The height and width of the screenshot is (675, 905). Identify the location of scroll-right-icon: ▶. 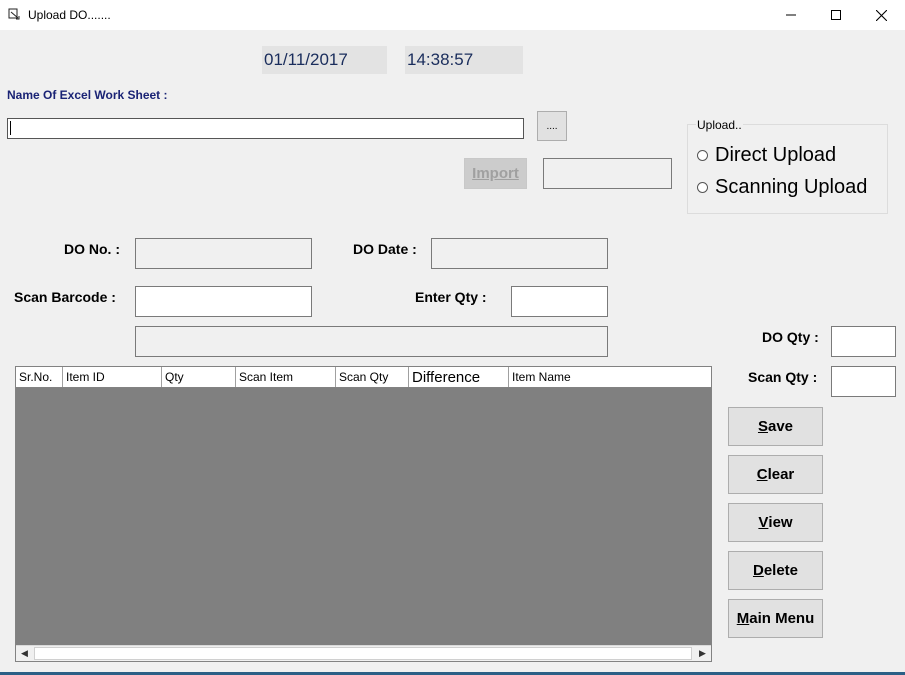
(702, 653).